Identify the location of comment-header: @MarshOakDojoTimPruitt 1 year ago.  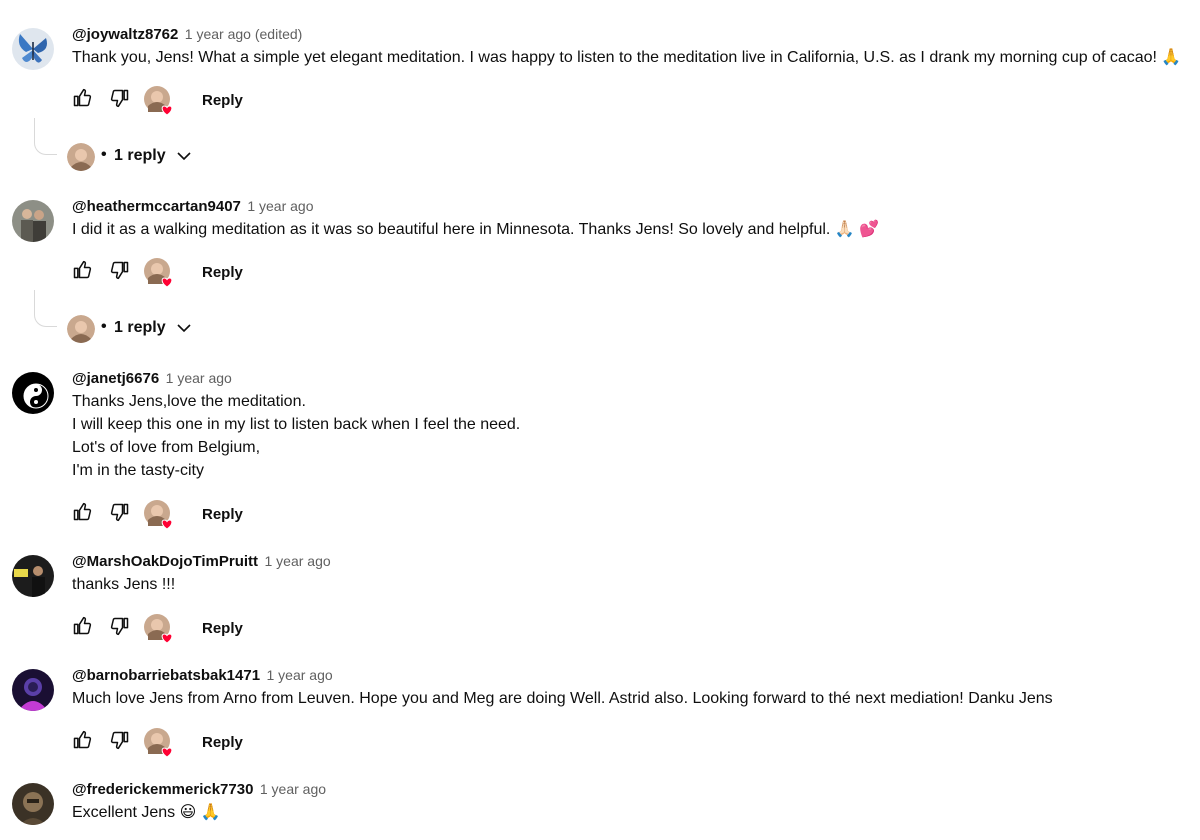
(201, 562).